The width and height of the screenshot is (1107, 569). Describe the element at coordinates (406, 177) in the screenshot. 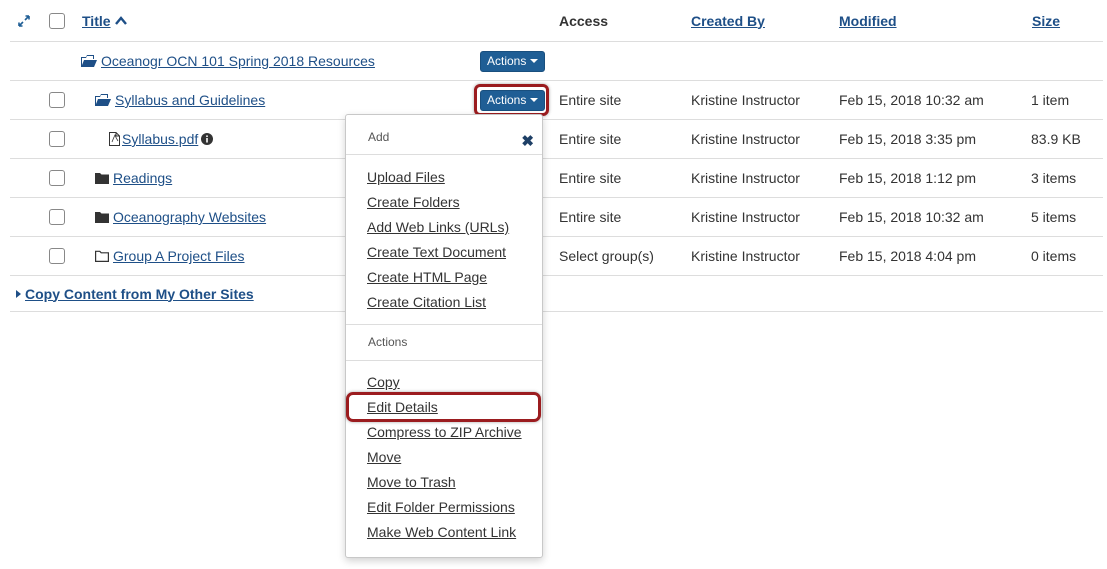

I see `menu-upload-files: Upload Files` at that location.